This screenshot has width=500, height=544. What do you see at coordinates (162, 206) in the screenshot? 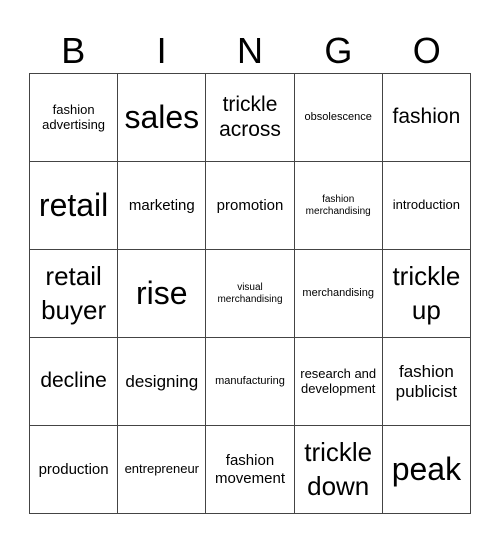
I see `bingo-cell: marketing` at bounding box center [162, 206].